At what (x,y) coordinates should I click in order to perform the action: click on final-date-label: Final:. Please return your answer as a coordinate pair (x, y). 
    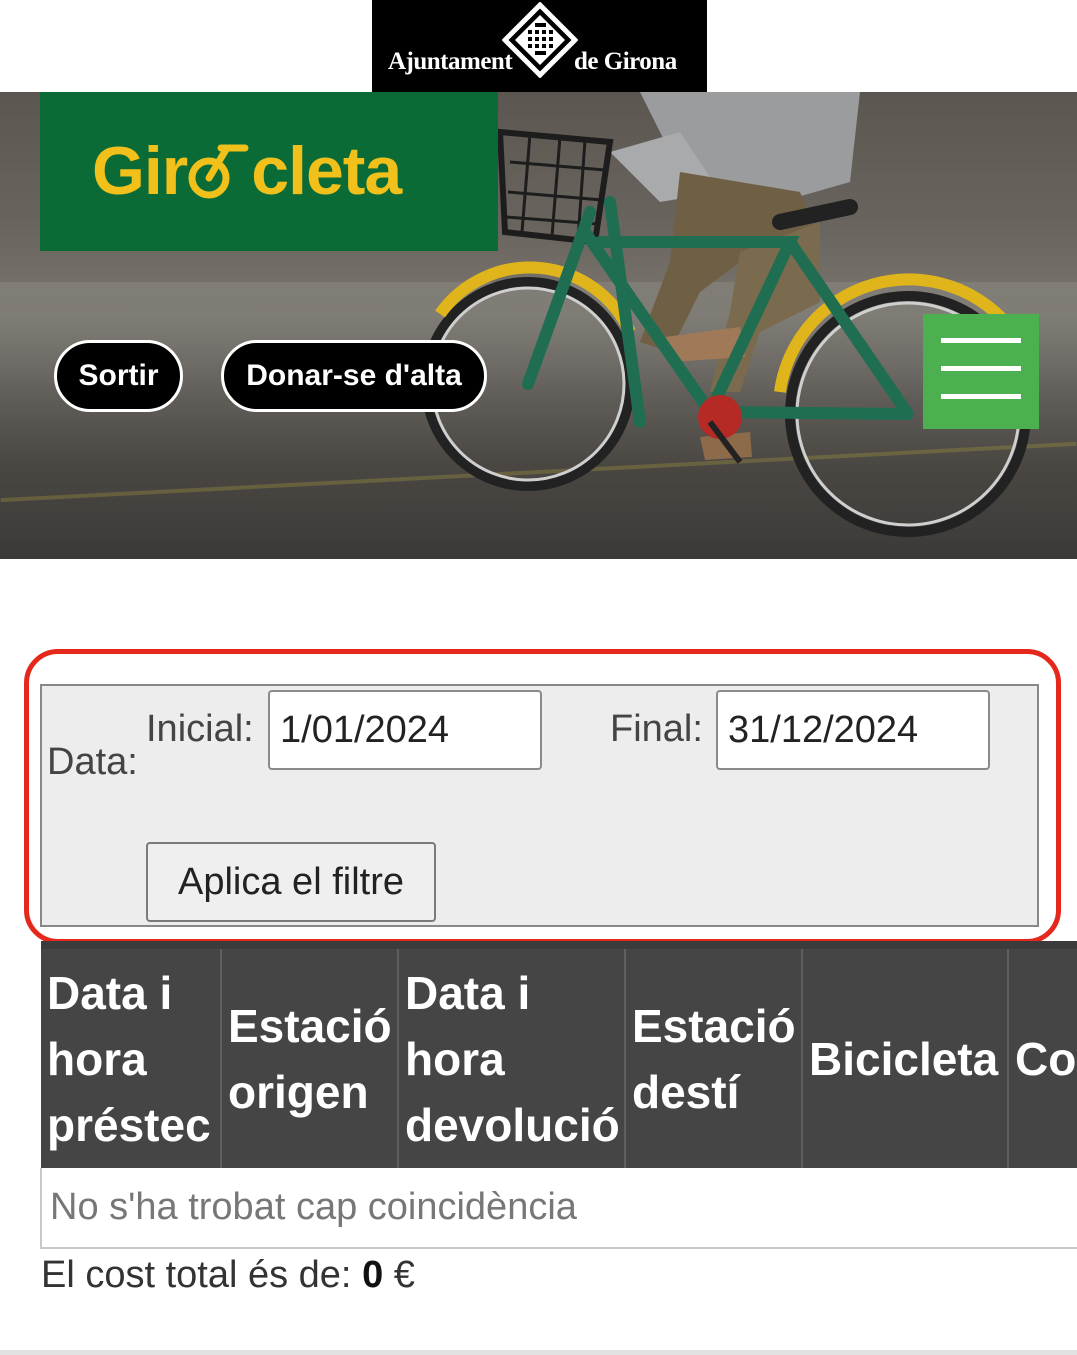
    Looking at the image, I should click on (656, 729).